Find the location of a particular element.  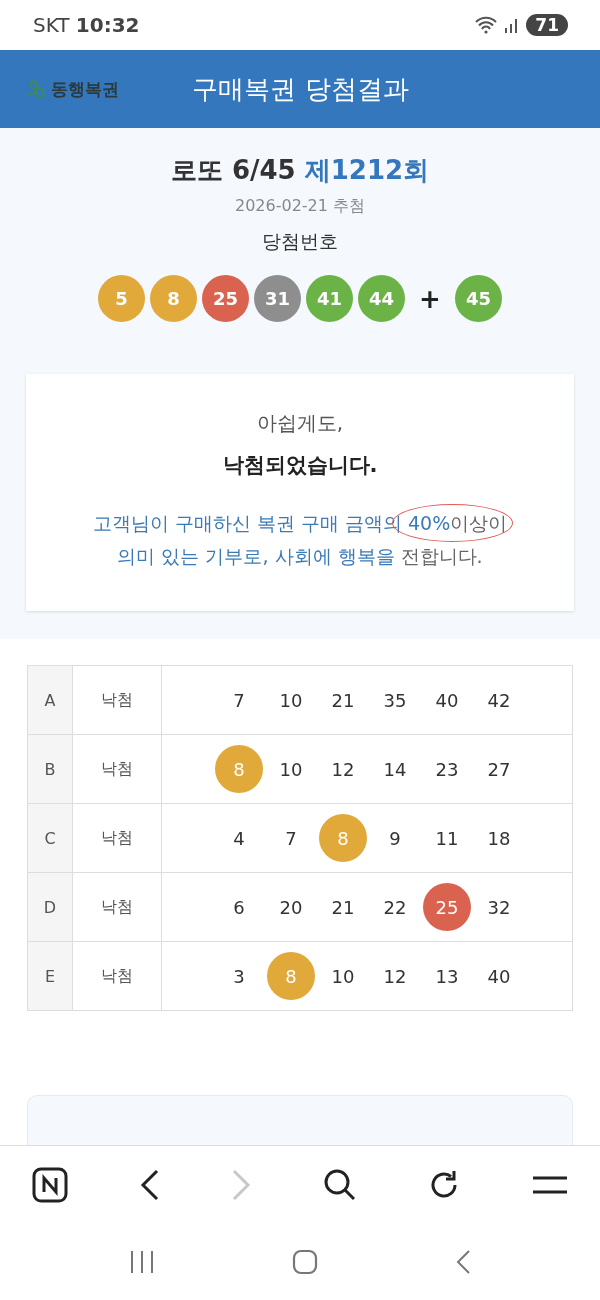

ticket-number: 6 is located at coordinates (239, 907).